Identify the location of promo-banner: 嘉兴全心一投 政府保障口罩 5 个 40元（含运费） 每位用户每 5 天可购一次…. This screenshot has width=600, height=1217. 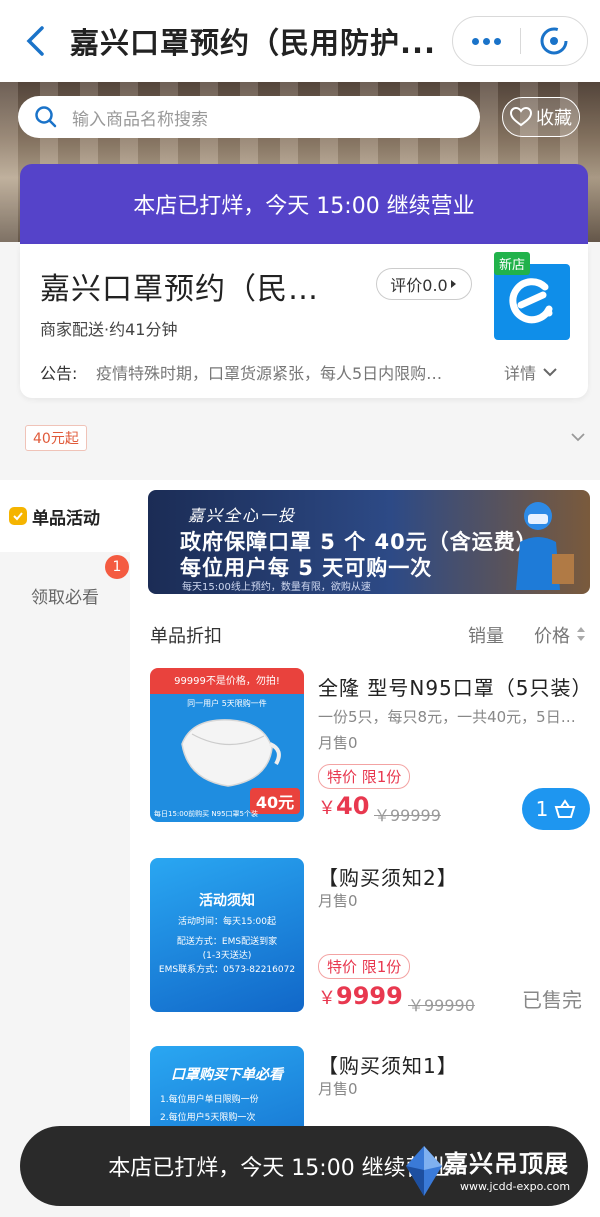
(369, 542).